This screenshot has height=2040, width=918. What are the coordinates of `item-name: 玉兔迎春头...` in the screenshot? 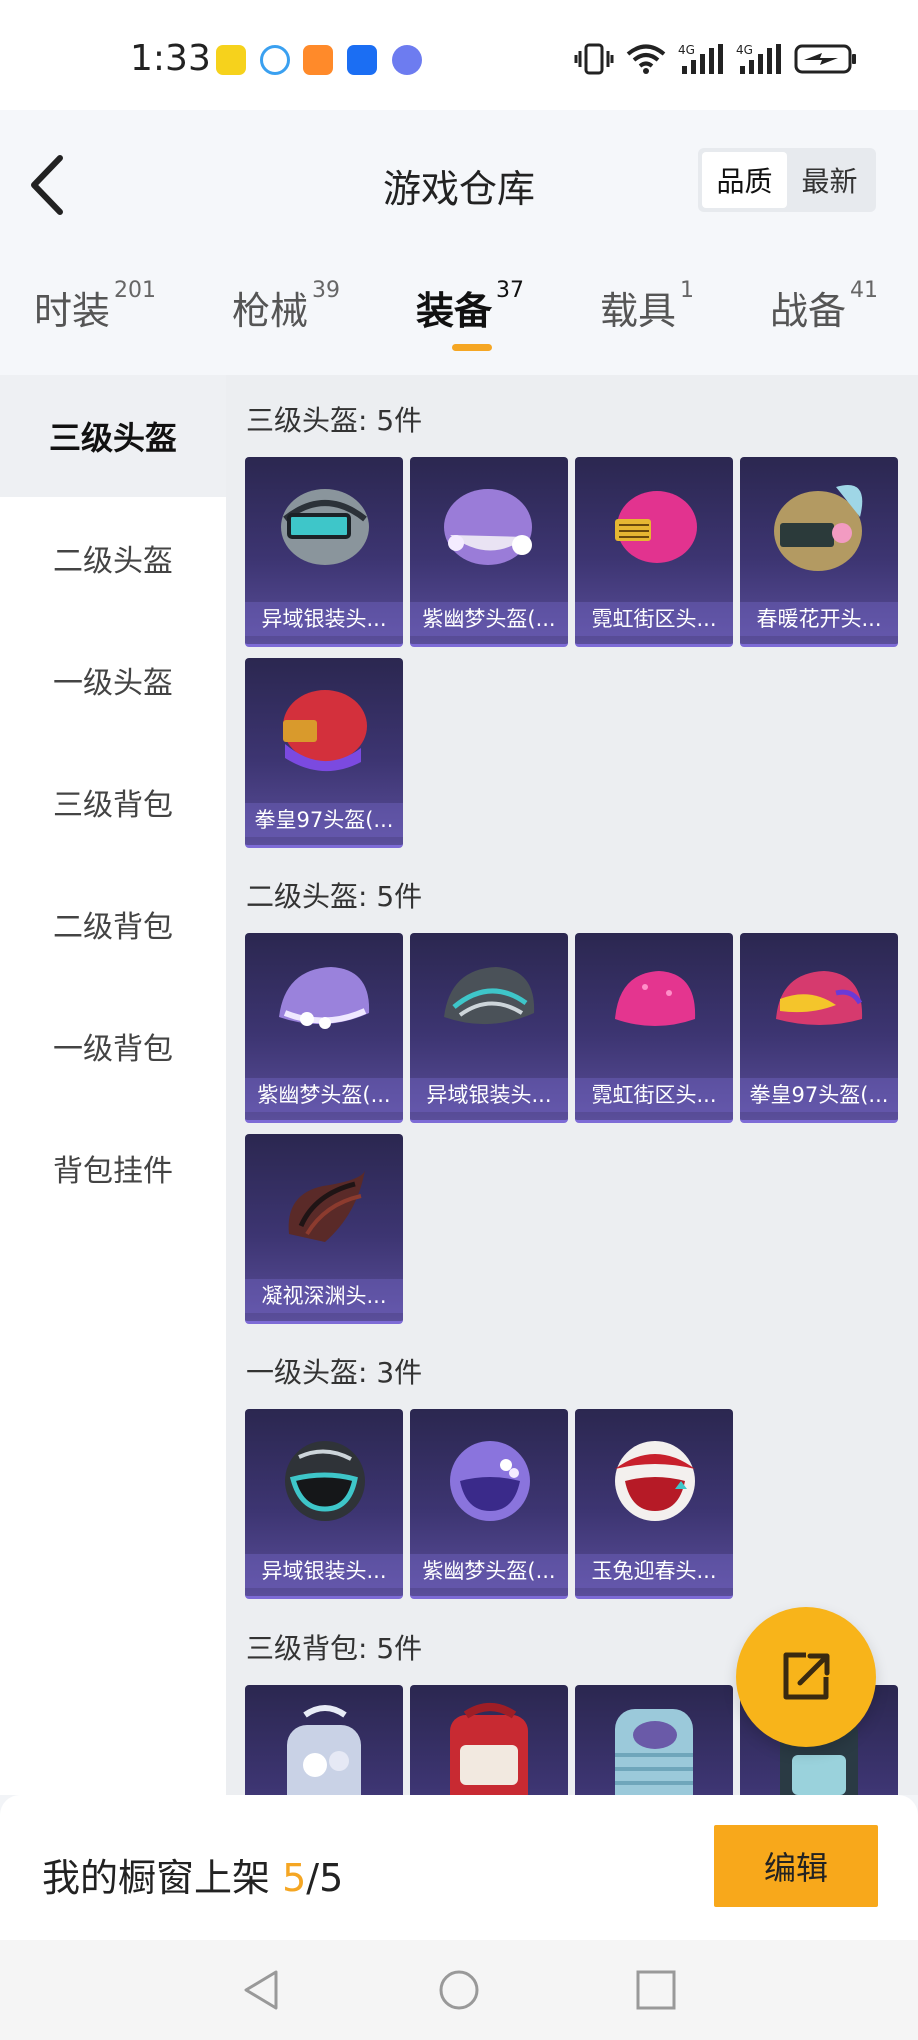 It's located at (654, 1571).